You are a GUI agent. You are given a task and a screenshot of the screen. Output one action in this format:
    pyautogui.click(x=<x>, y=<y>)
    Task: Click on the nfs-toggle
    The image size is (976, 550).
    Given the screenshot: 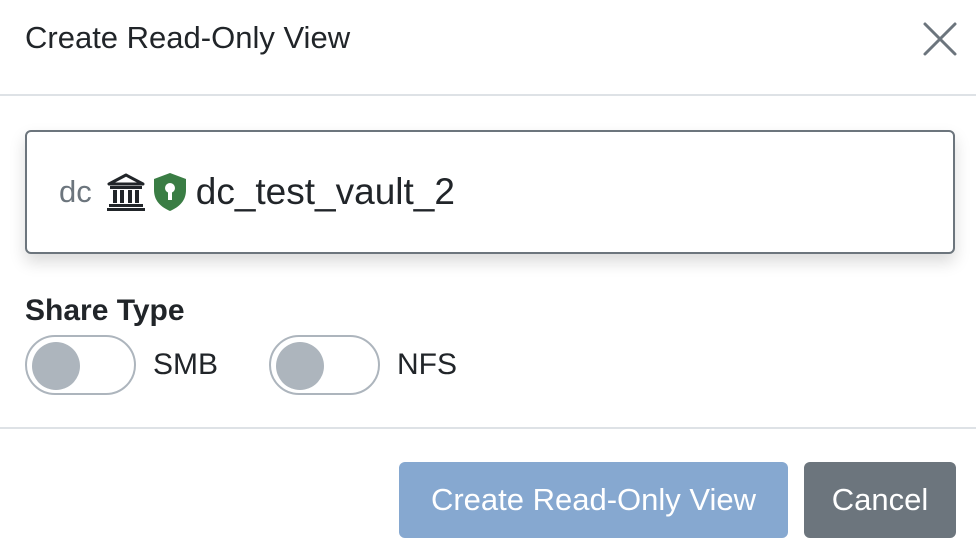 What is the action you would take?
    pyautogui.click(x=324, y=365)
    